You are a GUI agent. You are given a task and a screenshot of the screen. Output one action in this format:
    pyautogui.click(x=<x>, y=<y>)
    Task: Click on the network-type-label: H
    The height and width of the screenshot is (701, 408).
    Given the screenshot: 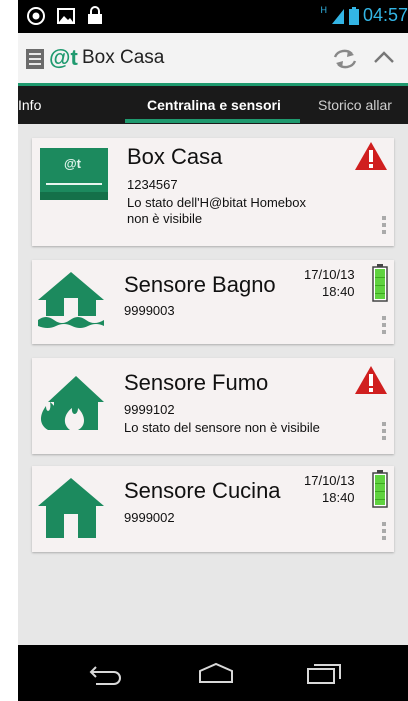 What is the action you would take?
    pyautogui.click(x=323, y=9)
    